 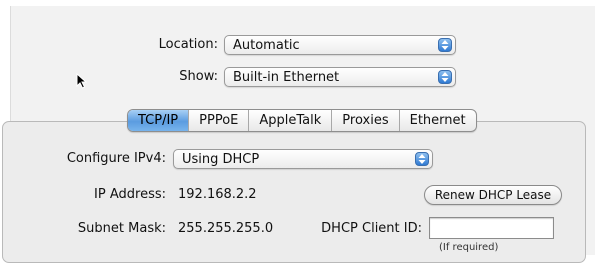 What do you see at coordinates (226, 228) in the screenshot?
I see `subnet-mask-value: 255.255.255.0` at bounding box center [226, 228].